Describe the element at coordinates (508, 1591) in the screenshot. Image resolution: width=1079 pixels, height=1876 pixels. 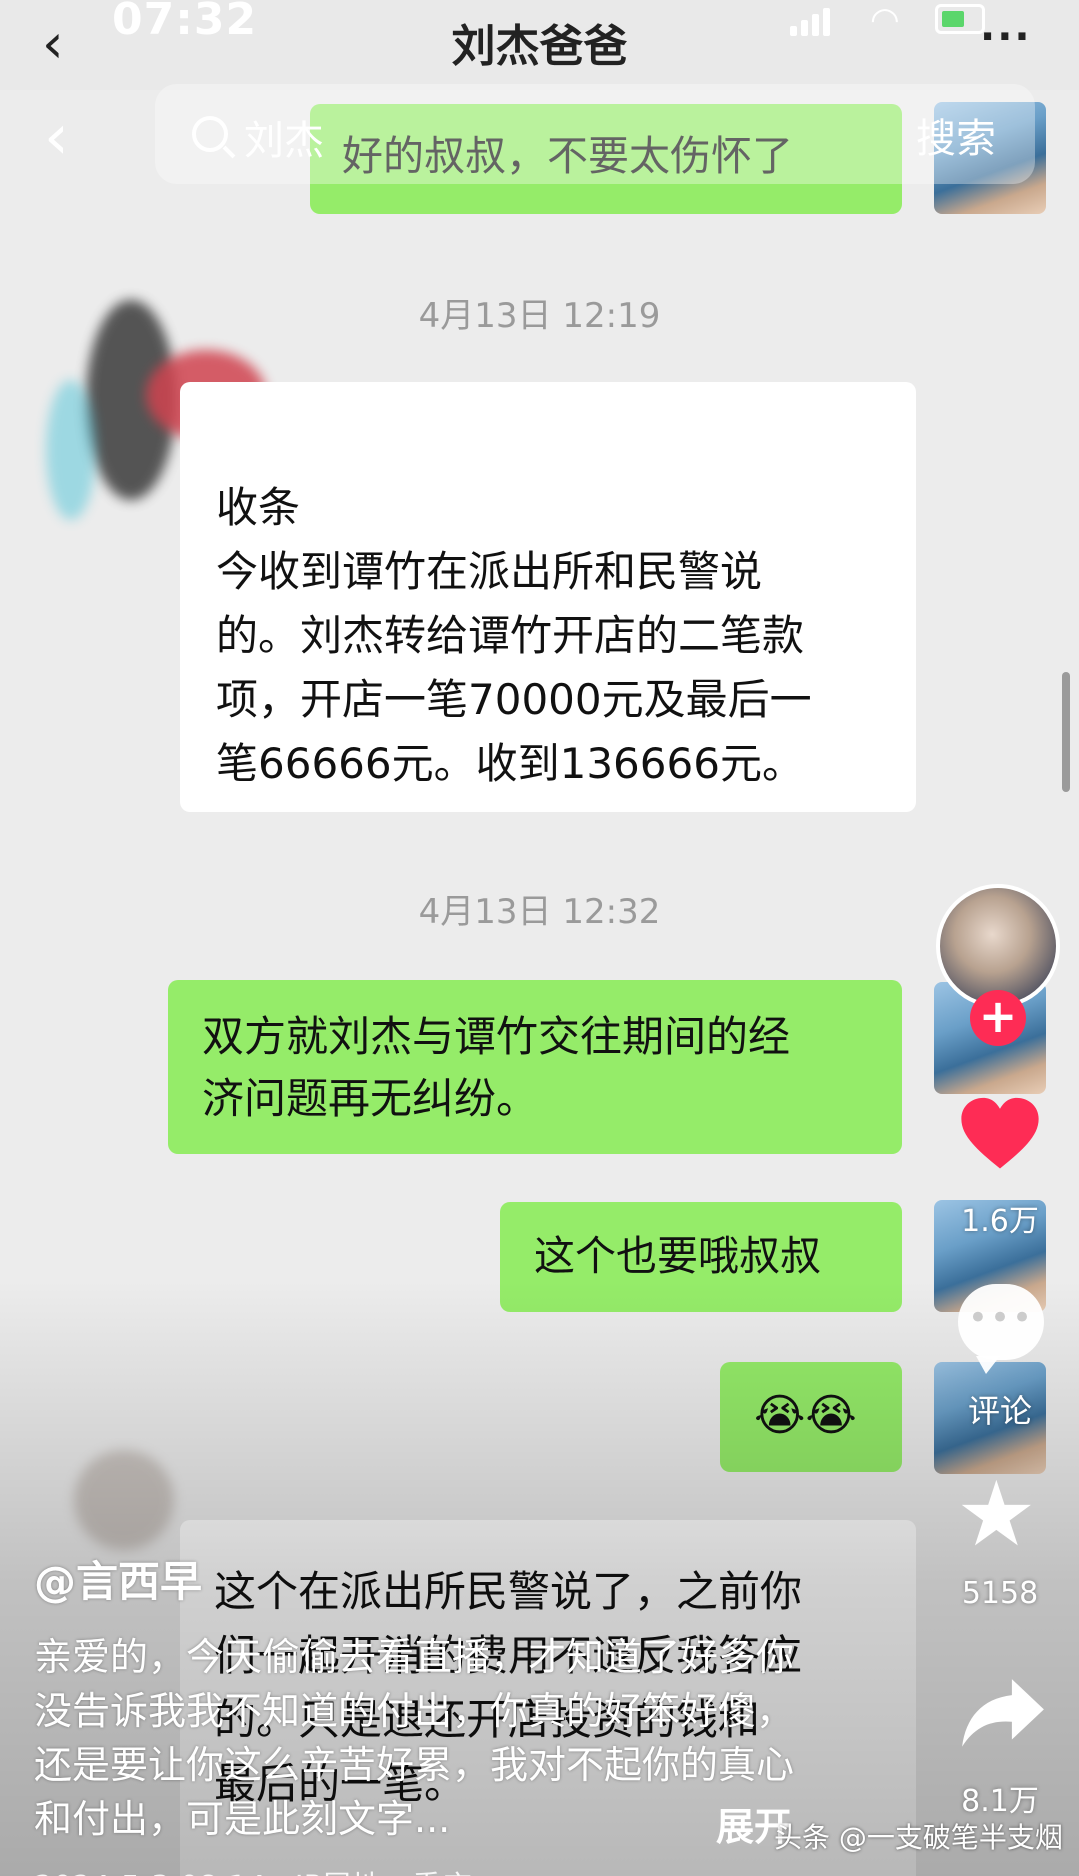
I see `message-line: 这个在派出所民警说了，之前你` at that location.